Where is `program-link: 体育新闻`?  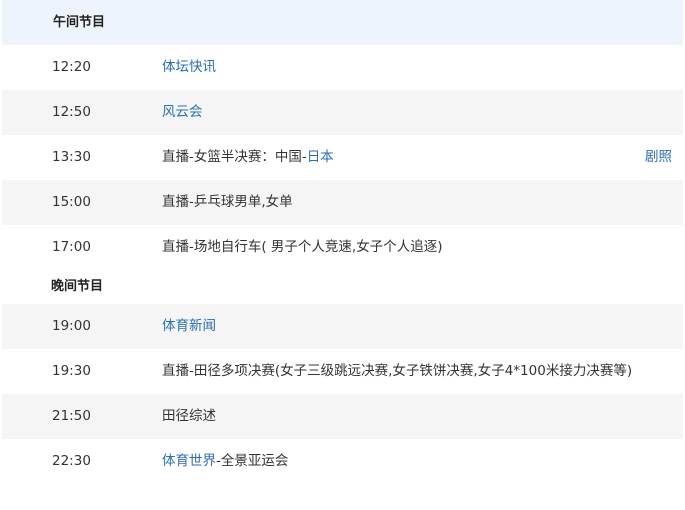 program-link: 体育新闻 is located at coordinates (189, 326).